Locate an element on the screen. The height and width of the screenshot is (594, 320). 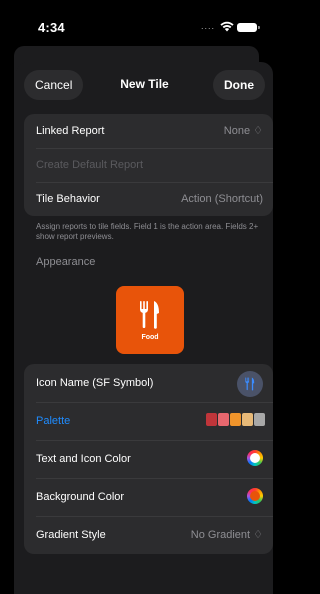
create-default-report-row: Create Default Report is located at coordinates (148, 165).